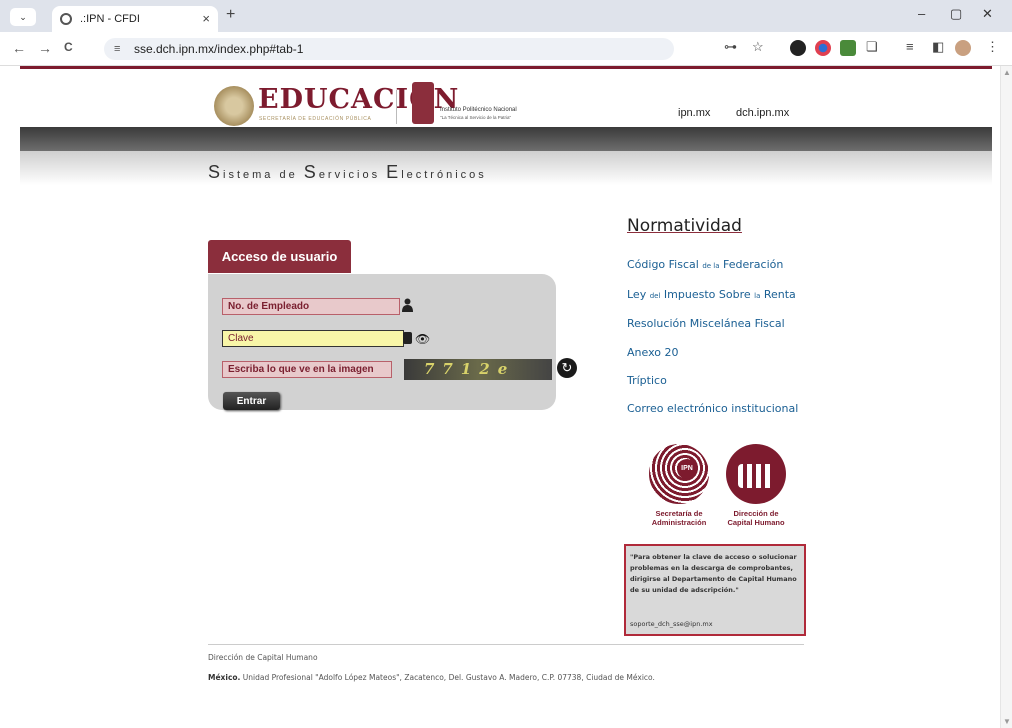 This screenshot has height=728, width=1012. I want to click on browser-tab: .:IPN - CFDI ×, so click(135, 19).